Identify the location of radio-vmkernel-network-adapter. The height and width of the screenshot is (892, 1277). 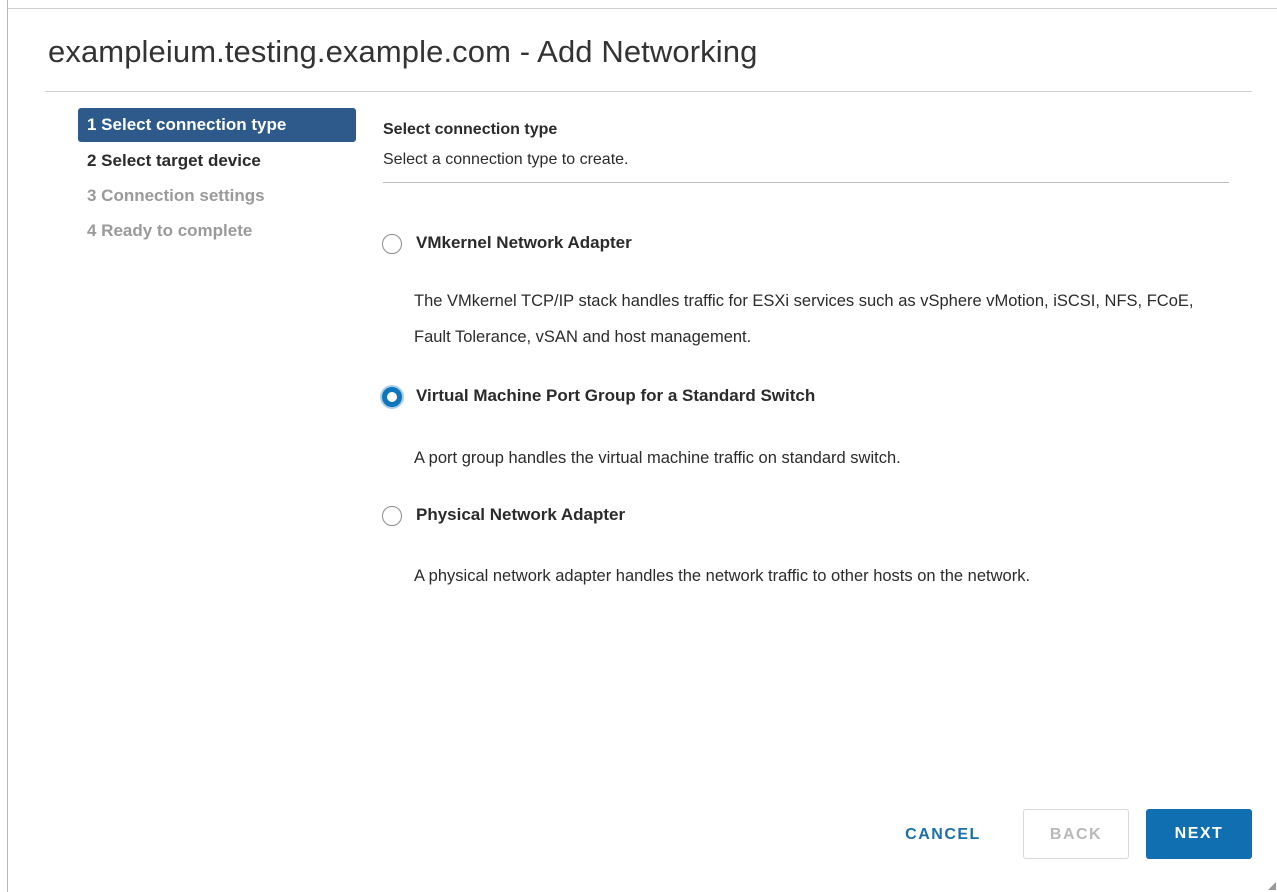
(392, 244).